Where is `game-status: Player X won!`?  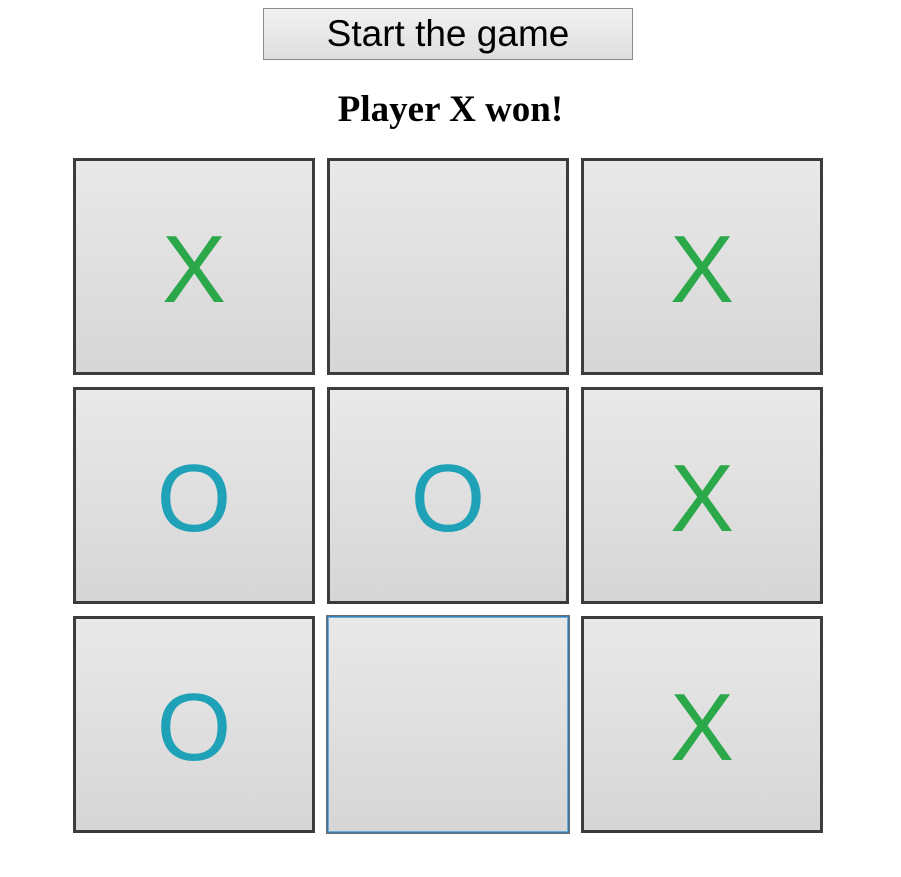
game-status: Player X won! is located at coordinates (450, 109).